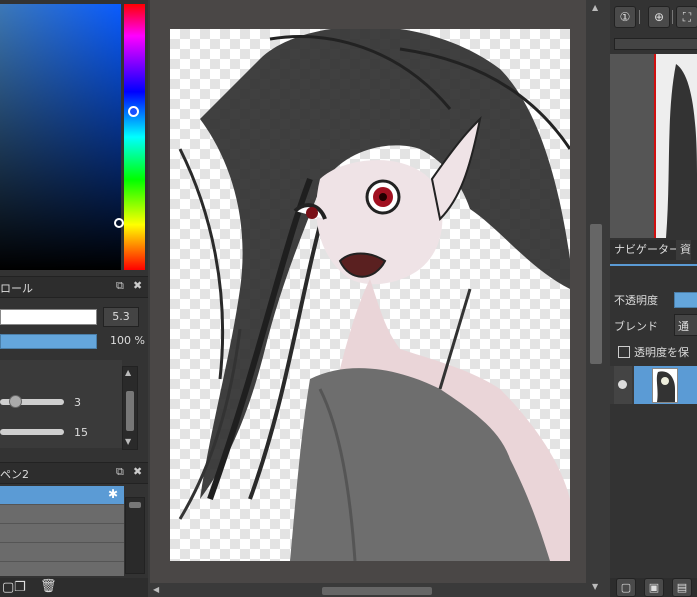 The image size is (697, 597). I want to click on visibility-column, so click(623, 385).